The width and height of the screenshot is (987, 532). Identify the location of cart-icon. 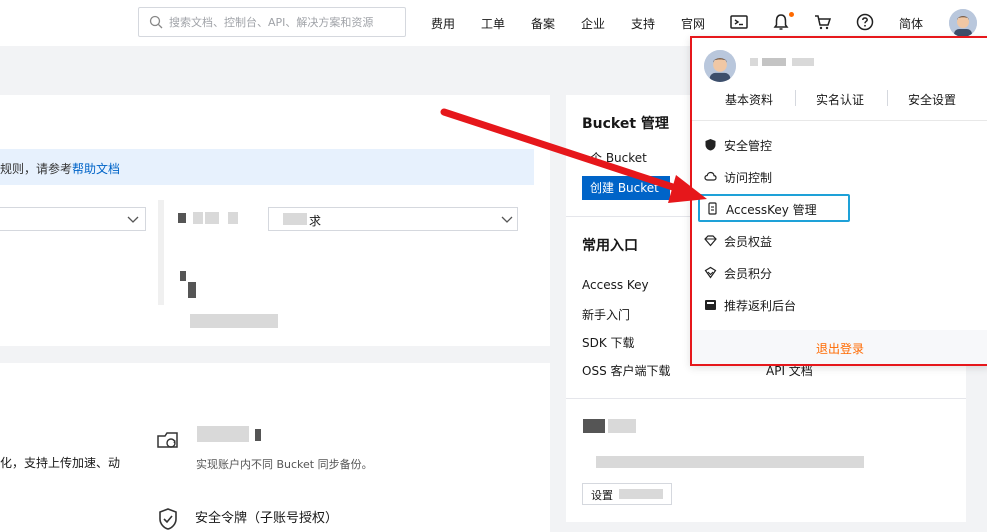
(823, 22).